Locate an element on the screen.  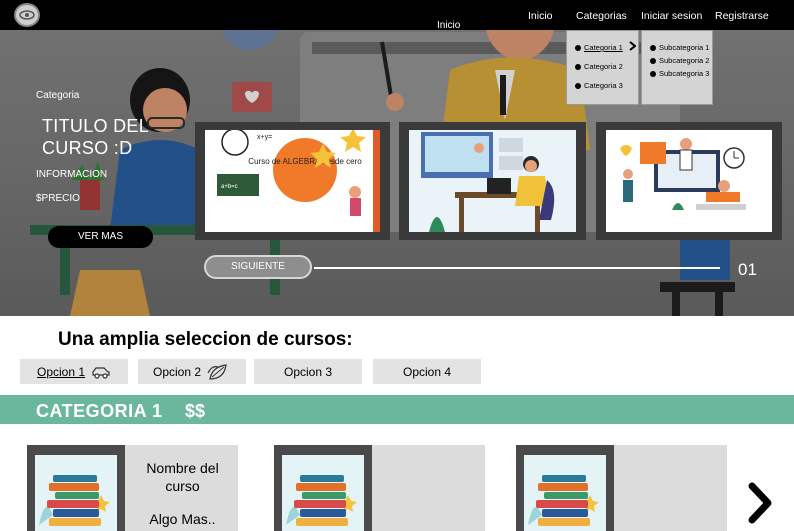
thumb1-chalkboard-text: a+b=c is located at coordinates (229, 187).